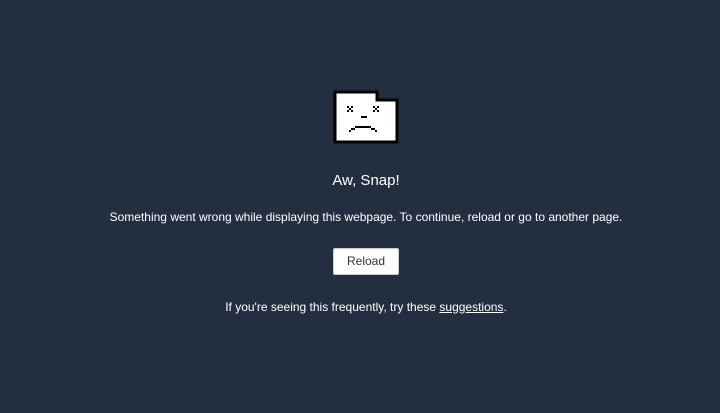  What do you see at coordinates (366, 180) in the screenshot?
I see `error-title: Aw, Snap!` at bounding box center [366, 180].